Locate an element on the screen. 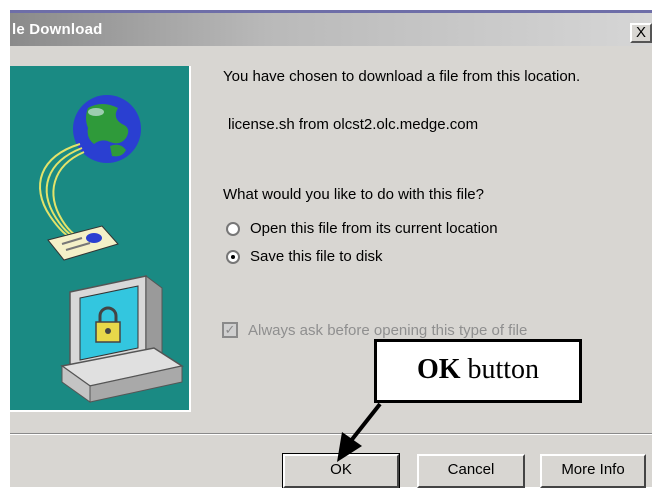 This screenshot has width=652, height=488. window-title: le Download is located at coordinates (57, 29).